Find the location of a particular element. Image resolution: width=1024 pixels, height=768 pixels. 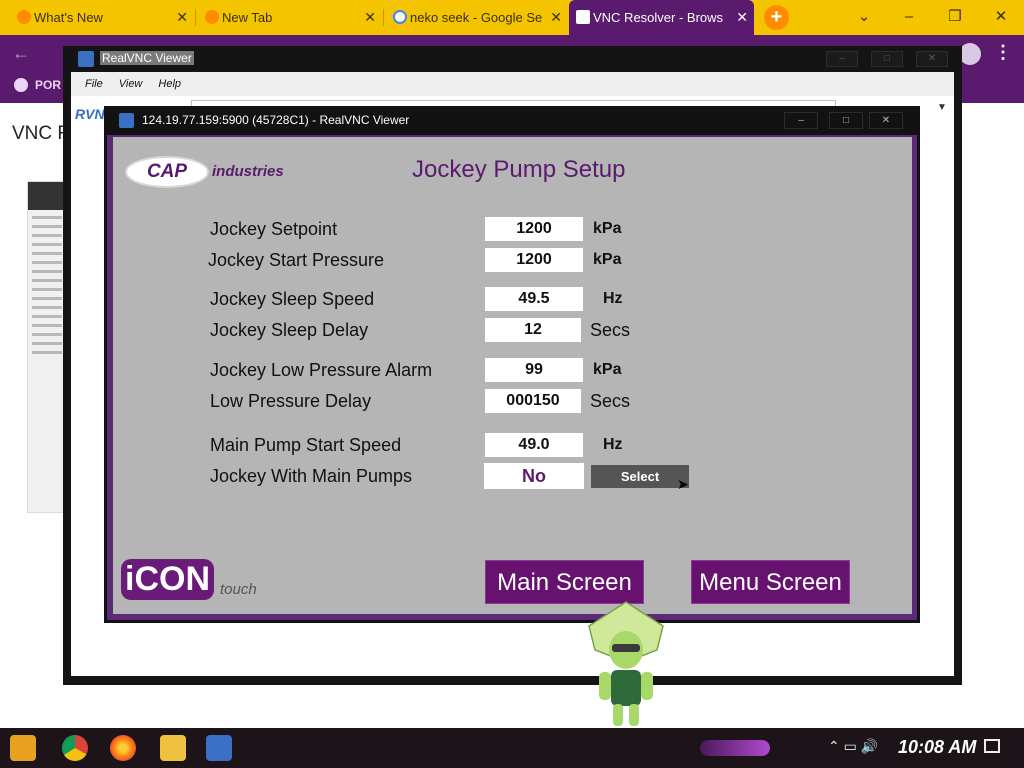

realvnc-taskbar-icon is located at coordinates (219, 748).